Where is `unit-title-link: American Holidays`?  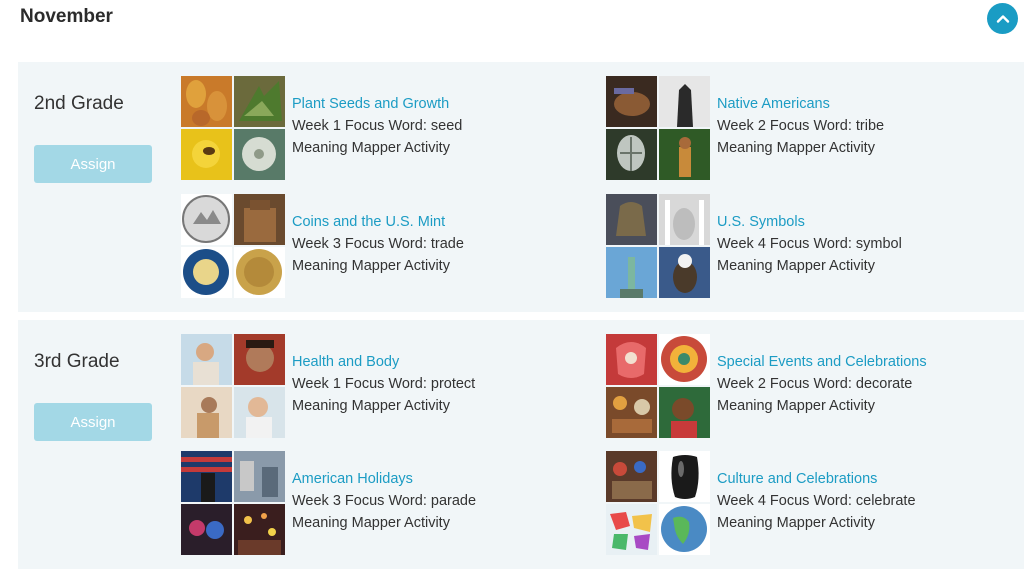
unit-title-link: American Holidays is located at coordinates (352, 479).